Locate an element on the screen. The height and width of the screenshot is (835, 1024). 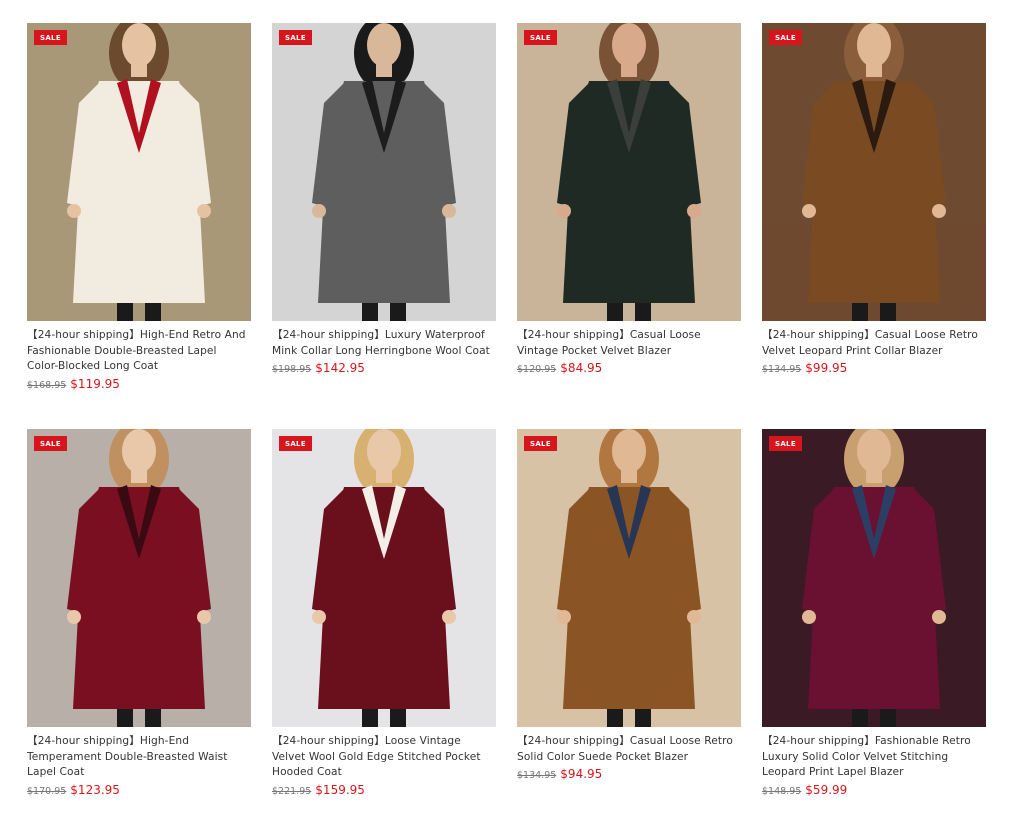
sale-price: $59.99 is located at coordinates (826, 789).